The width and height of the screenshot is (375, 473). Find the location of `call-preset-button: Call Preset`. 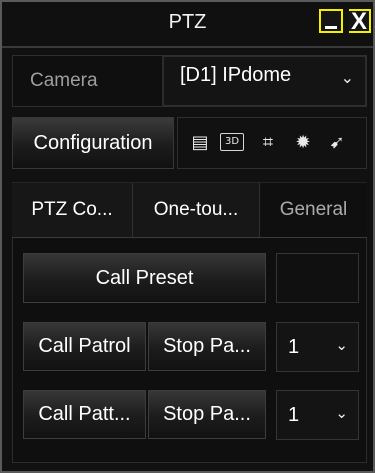

call-preset-button: Call Preset is located at coordinates (144, 278).